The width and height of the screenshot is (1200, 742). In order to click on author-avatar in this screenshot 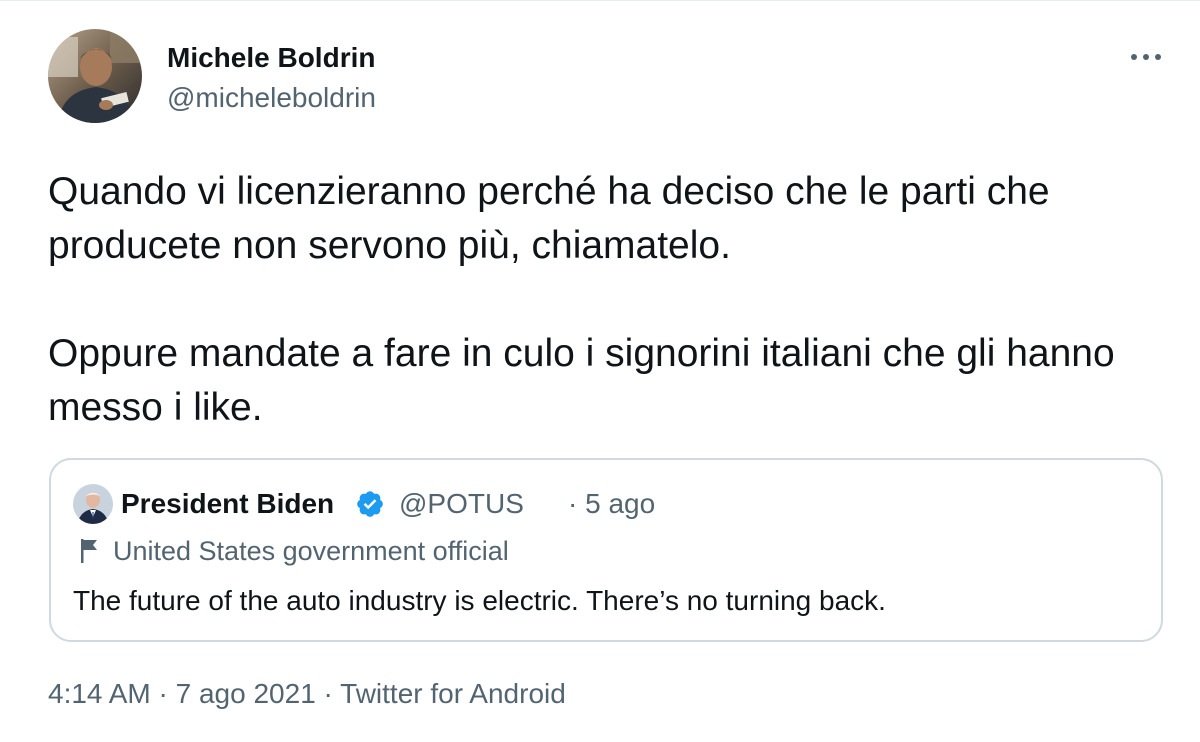, I will do `click(95, 76)`.